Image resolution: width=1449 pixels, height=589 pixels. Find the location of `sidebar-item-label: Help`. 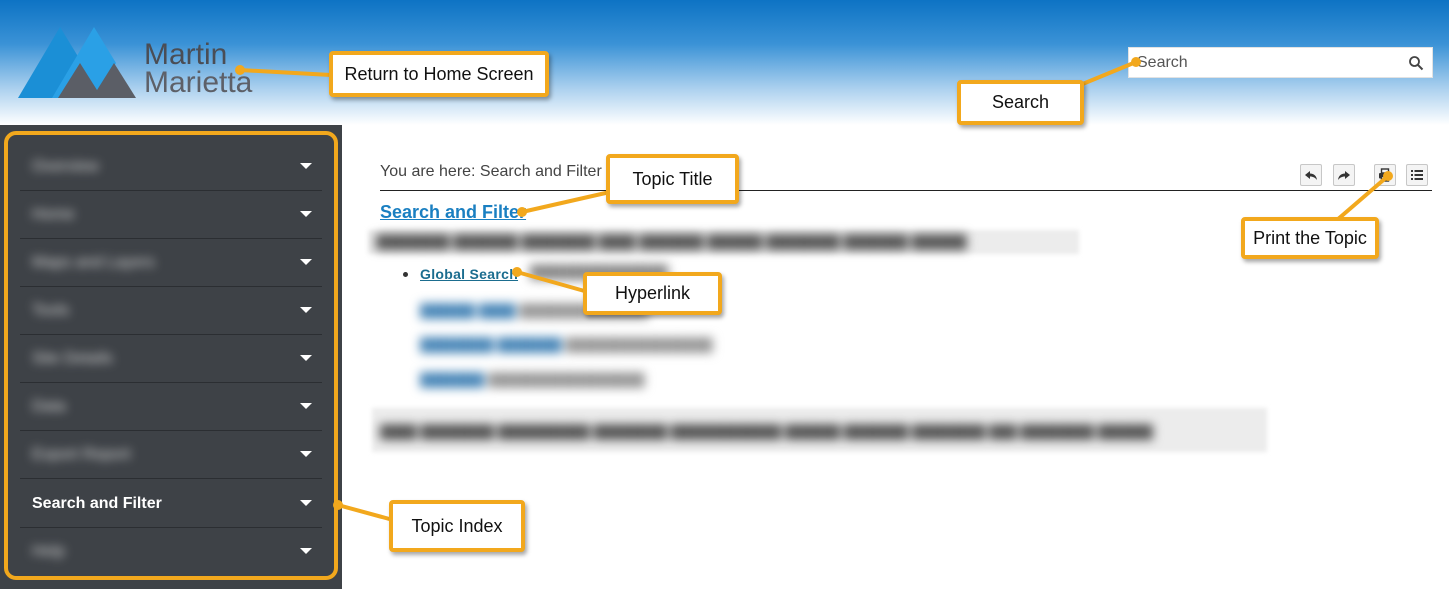

sidebar-item-label: Help is located at coordinates (48, 551).